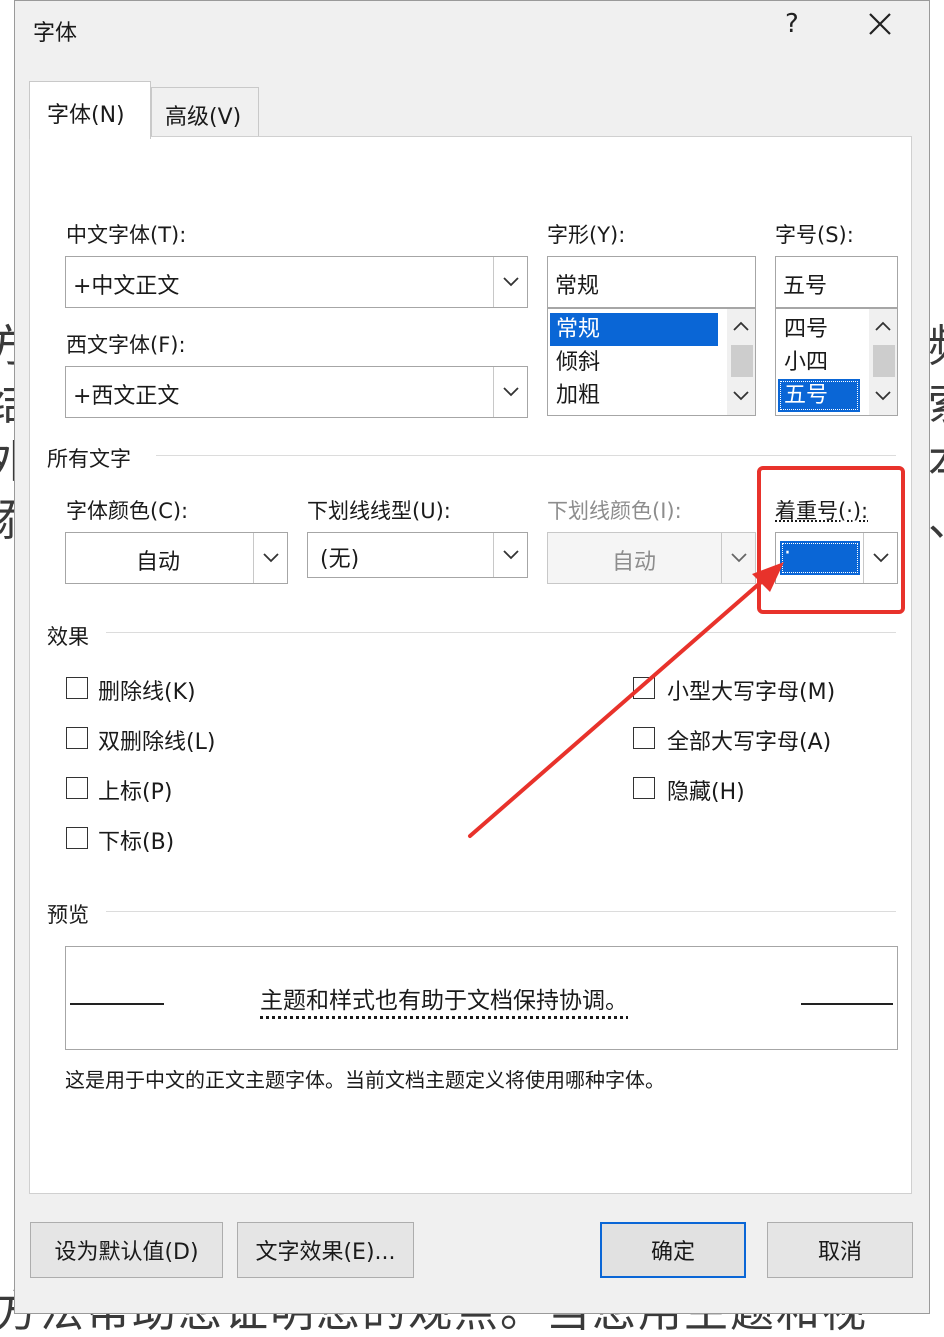  I want to click on tab-font-label: 字体(N), so click(86, 113).